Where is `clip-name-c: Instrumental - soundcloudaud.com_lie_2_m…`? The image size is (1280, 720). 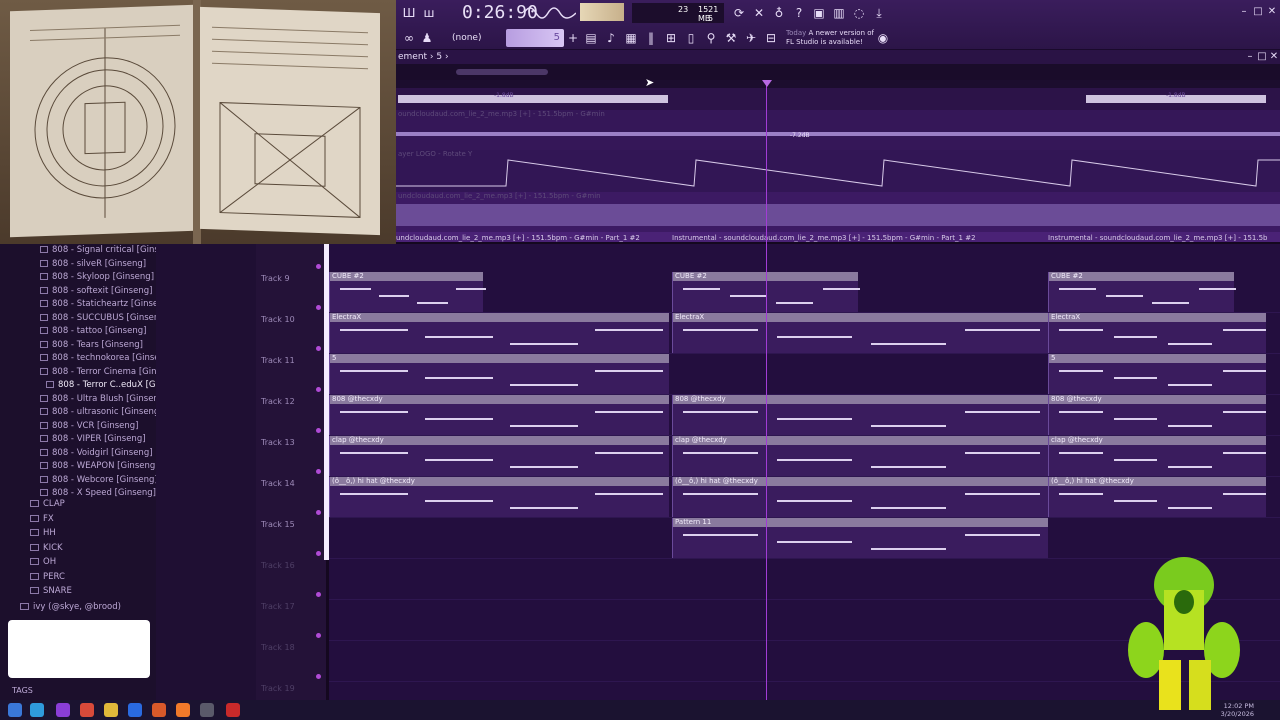 clip-name-c: Instrumental - soundcloudaud.com_lie_2_m… is located at coordinates (1158, 238).